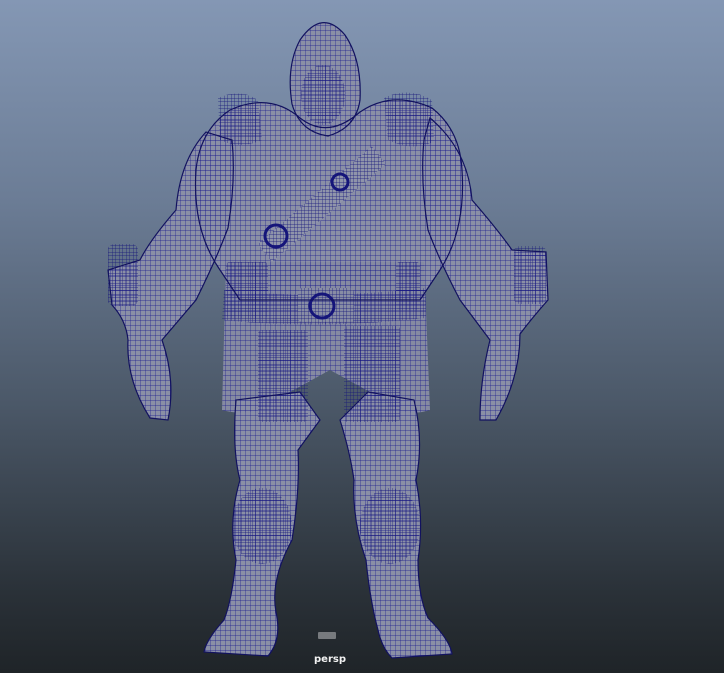 This screenshot has width=724, height=673. I want to click on mesh-belt-buckle, so click(326, 305).